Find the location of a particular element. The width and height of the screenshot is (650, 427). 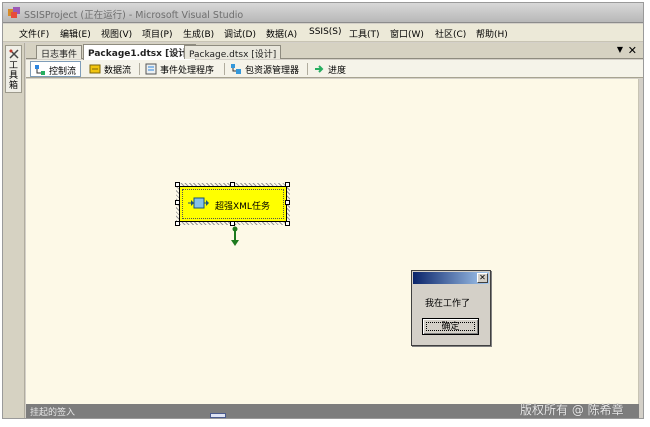

task-icon is located at coordinates (198, 203).